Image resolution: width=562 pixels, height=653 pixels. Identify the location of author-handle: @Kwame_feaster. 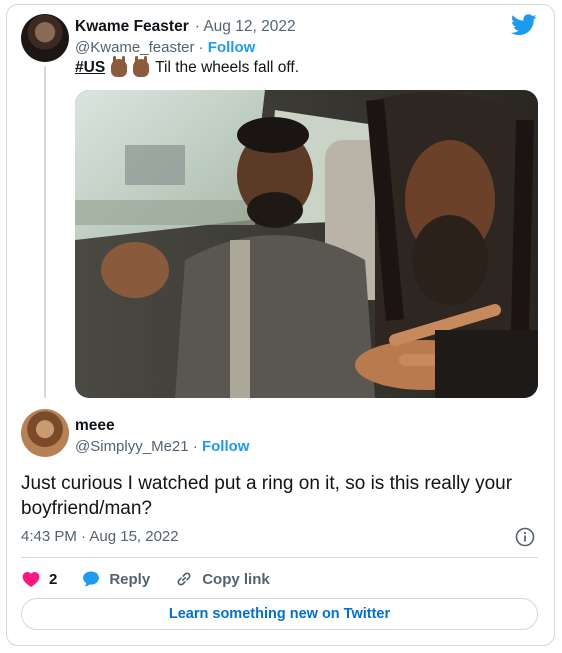
(134, 47).